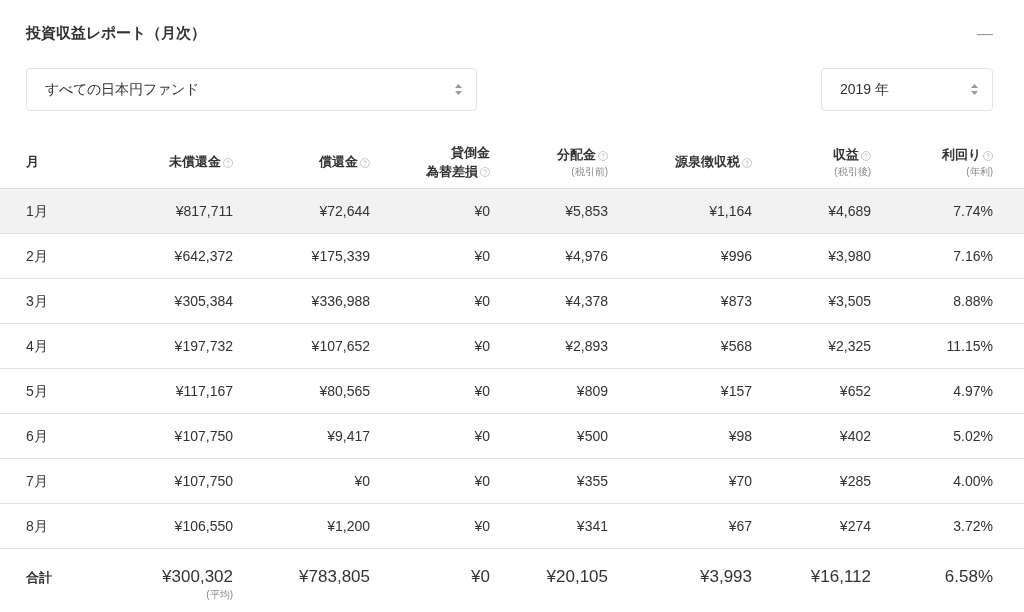 The width and height of the screenshot is (1024, 612). I want to click on table-cell-text: 3.72%, so click(972, 526).